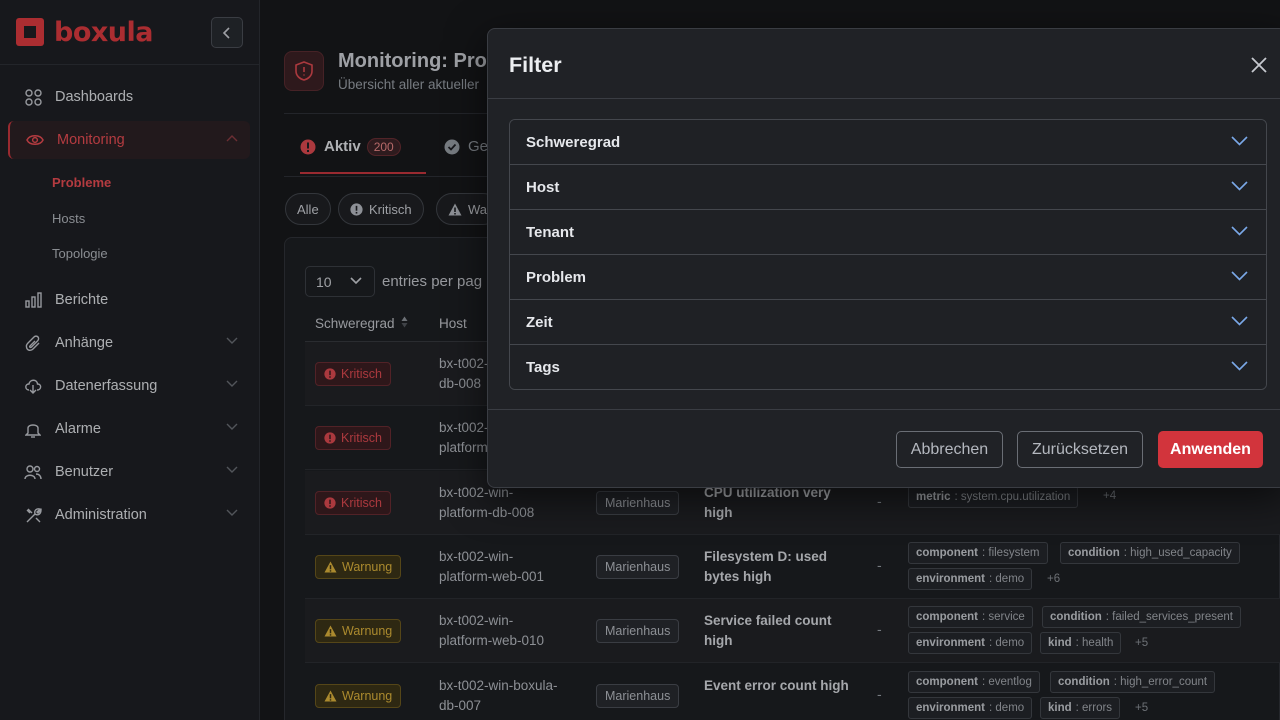 The width and height of the screenshot is (1280, 720). What do you see at coordinates (888, 142) in the screenshot?
I see `accordion-item-schweregrad: Schweregrad` at bounding box center [888, 142].